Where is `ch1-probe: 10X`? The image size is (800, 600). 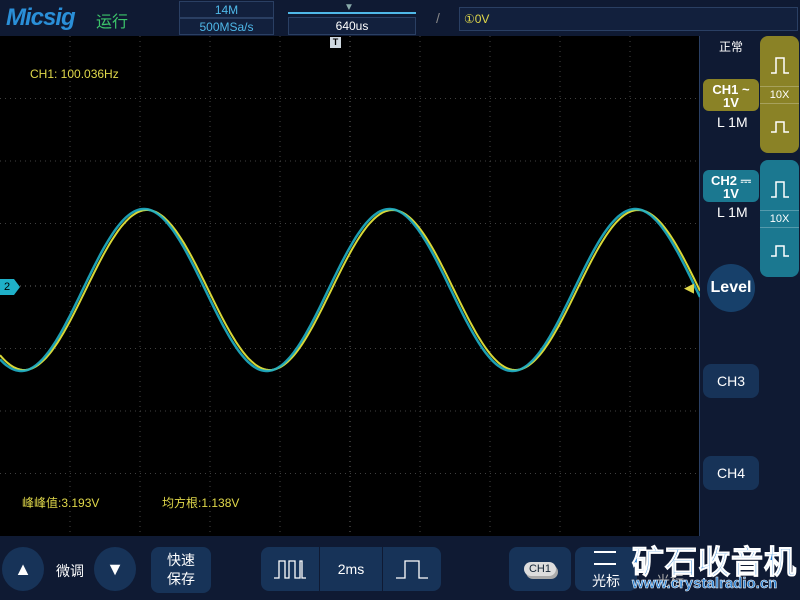 ch1-probe: 10X is located at coordinates (779, 94).